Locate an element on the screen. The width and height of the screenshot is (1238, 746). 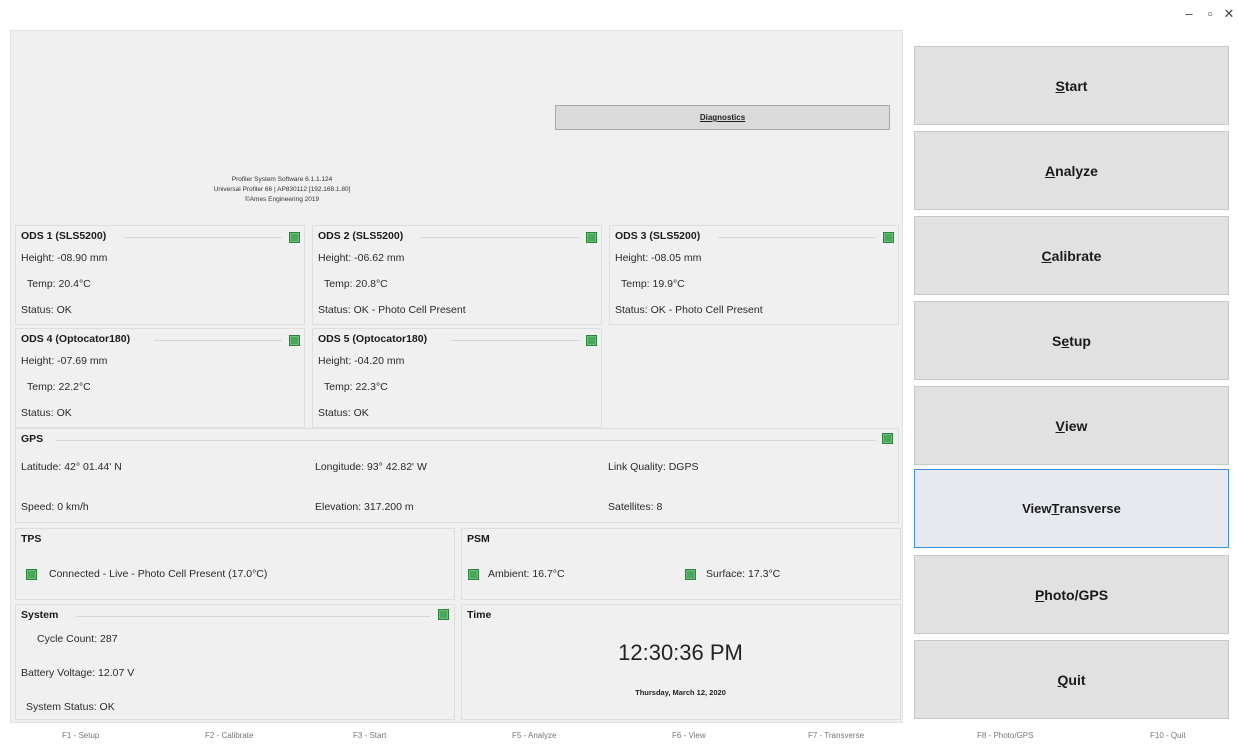
psm-title: PSM is located at coordinates (478, 539).